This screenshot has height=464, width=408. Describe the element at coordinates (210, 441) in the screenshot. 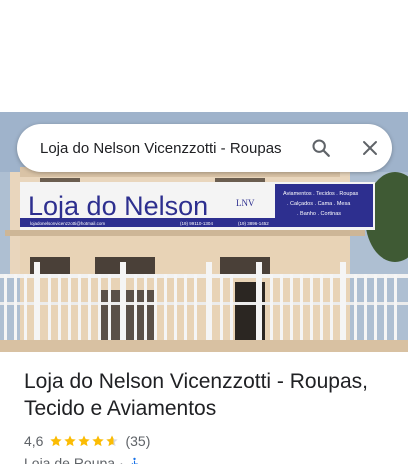

I see `rating-row: 4,6 (35)` at that location.